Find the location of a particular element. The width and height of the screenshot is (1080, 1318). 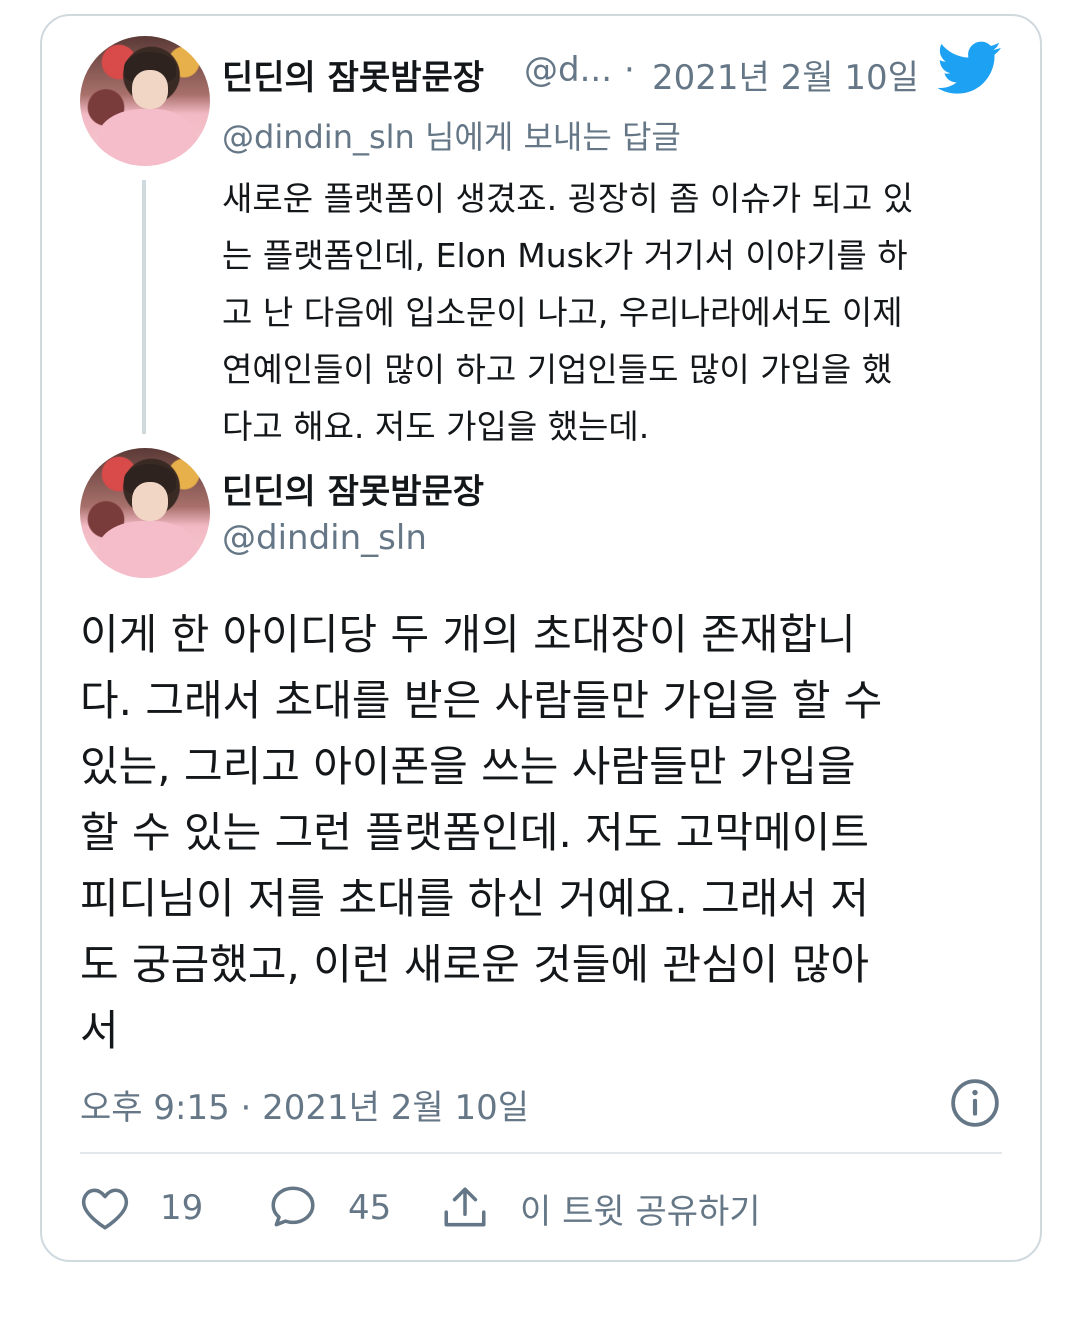

reply-to-line: @dindin_sln 님에게 보내는 답글 is located at coordinates (451, 135).